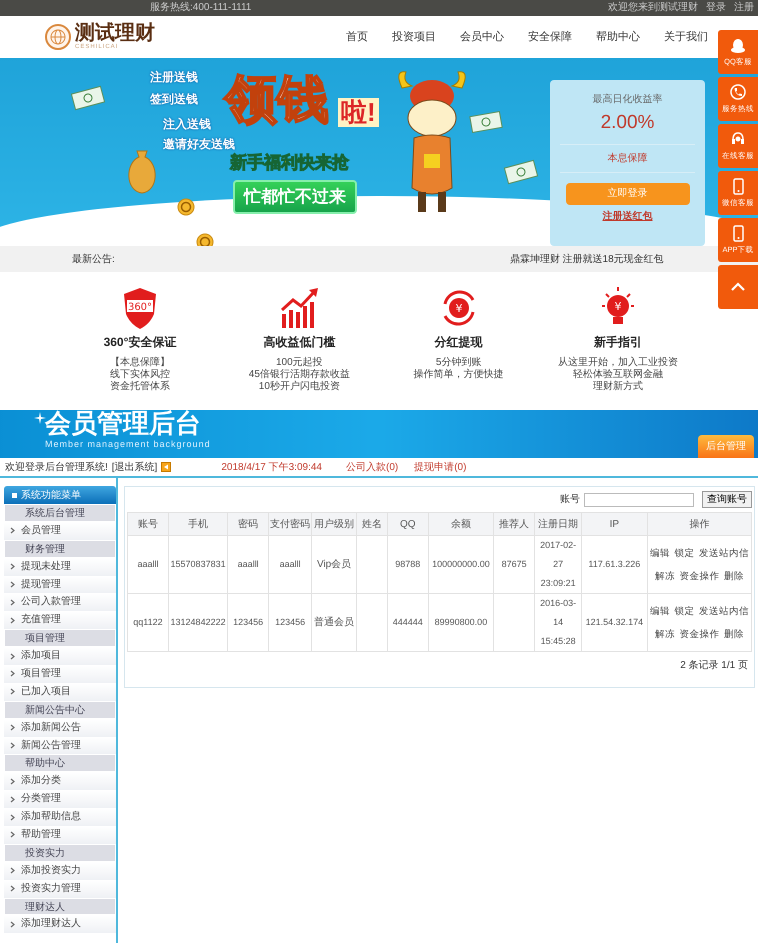  I want to click on nav-link: 投资项目, so click(414, 37).